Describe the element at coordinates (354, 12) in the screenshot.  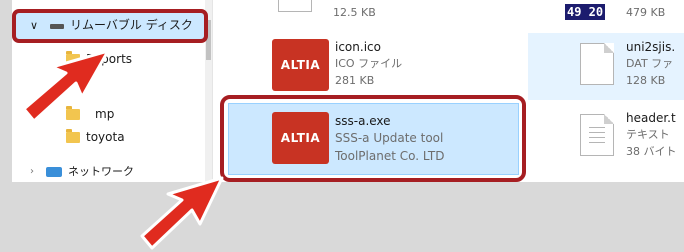
I see `file-size: 12.5 KB` at that location.